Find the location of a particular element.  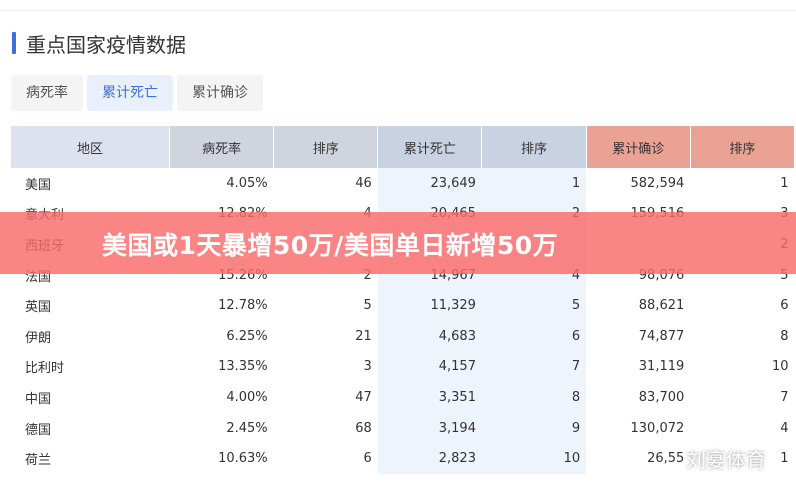

table-row: 比利时 13.35% 3 4,157 7 31,119 10 is located at coordinates (403, 367).